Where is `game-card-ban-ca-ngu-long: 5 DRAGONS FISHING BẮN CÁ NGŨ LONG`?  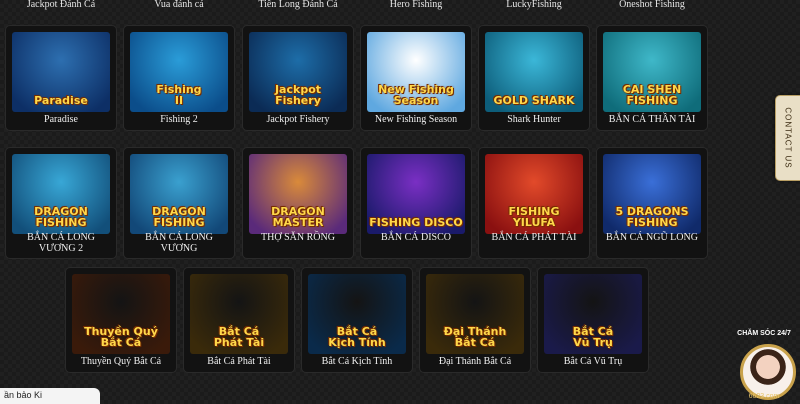 game-card-ban-ca-ngu-long: 5 DRAGONS FISHING BẮN CÁ NGŨ LONG is located at coordinates (652, 203).